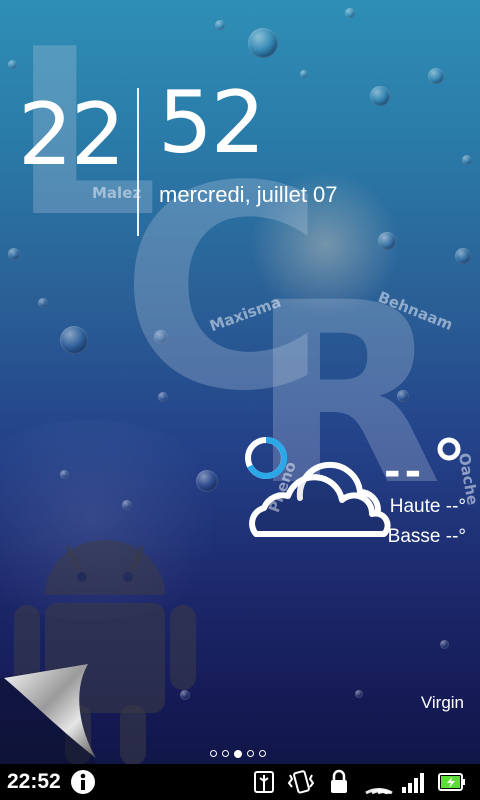 This screenshot has width=480, height=800. I want to click on carrier-label: Virgin, so click(442, 702).